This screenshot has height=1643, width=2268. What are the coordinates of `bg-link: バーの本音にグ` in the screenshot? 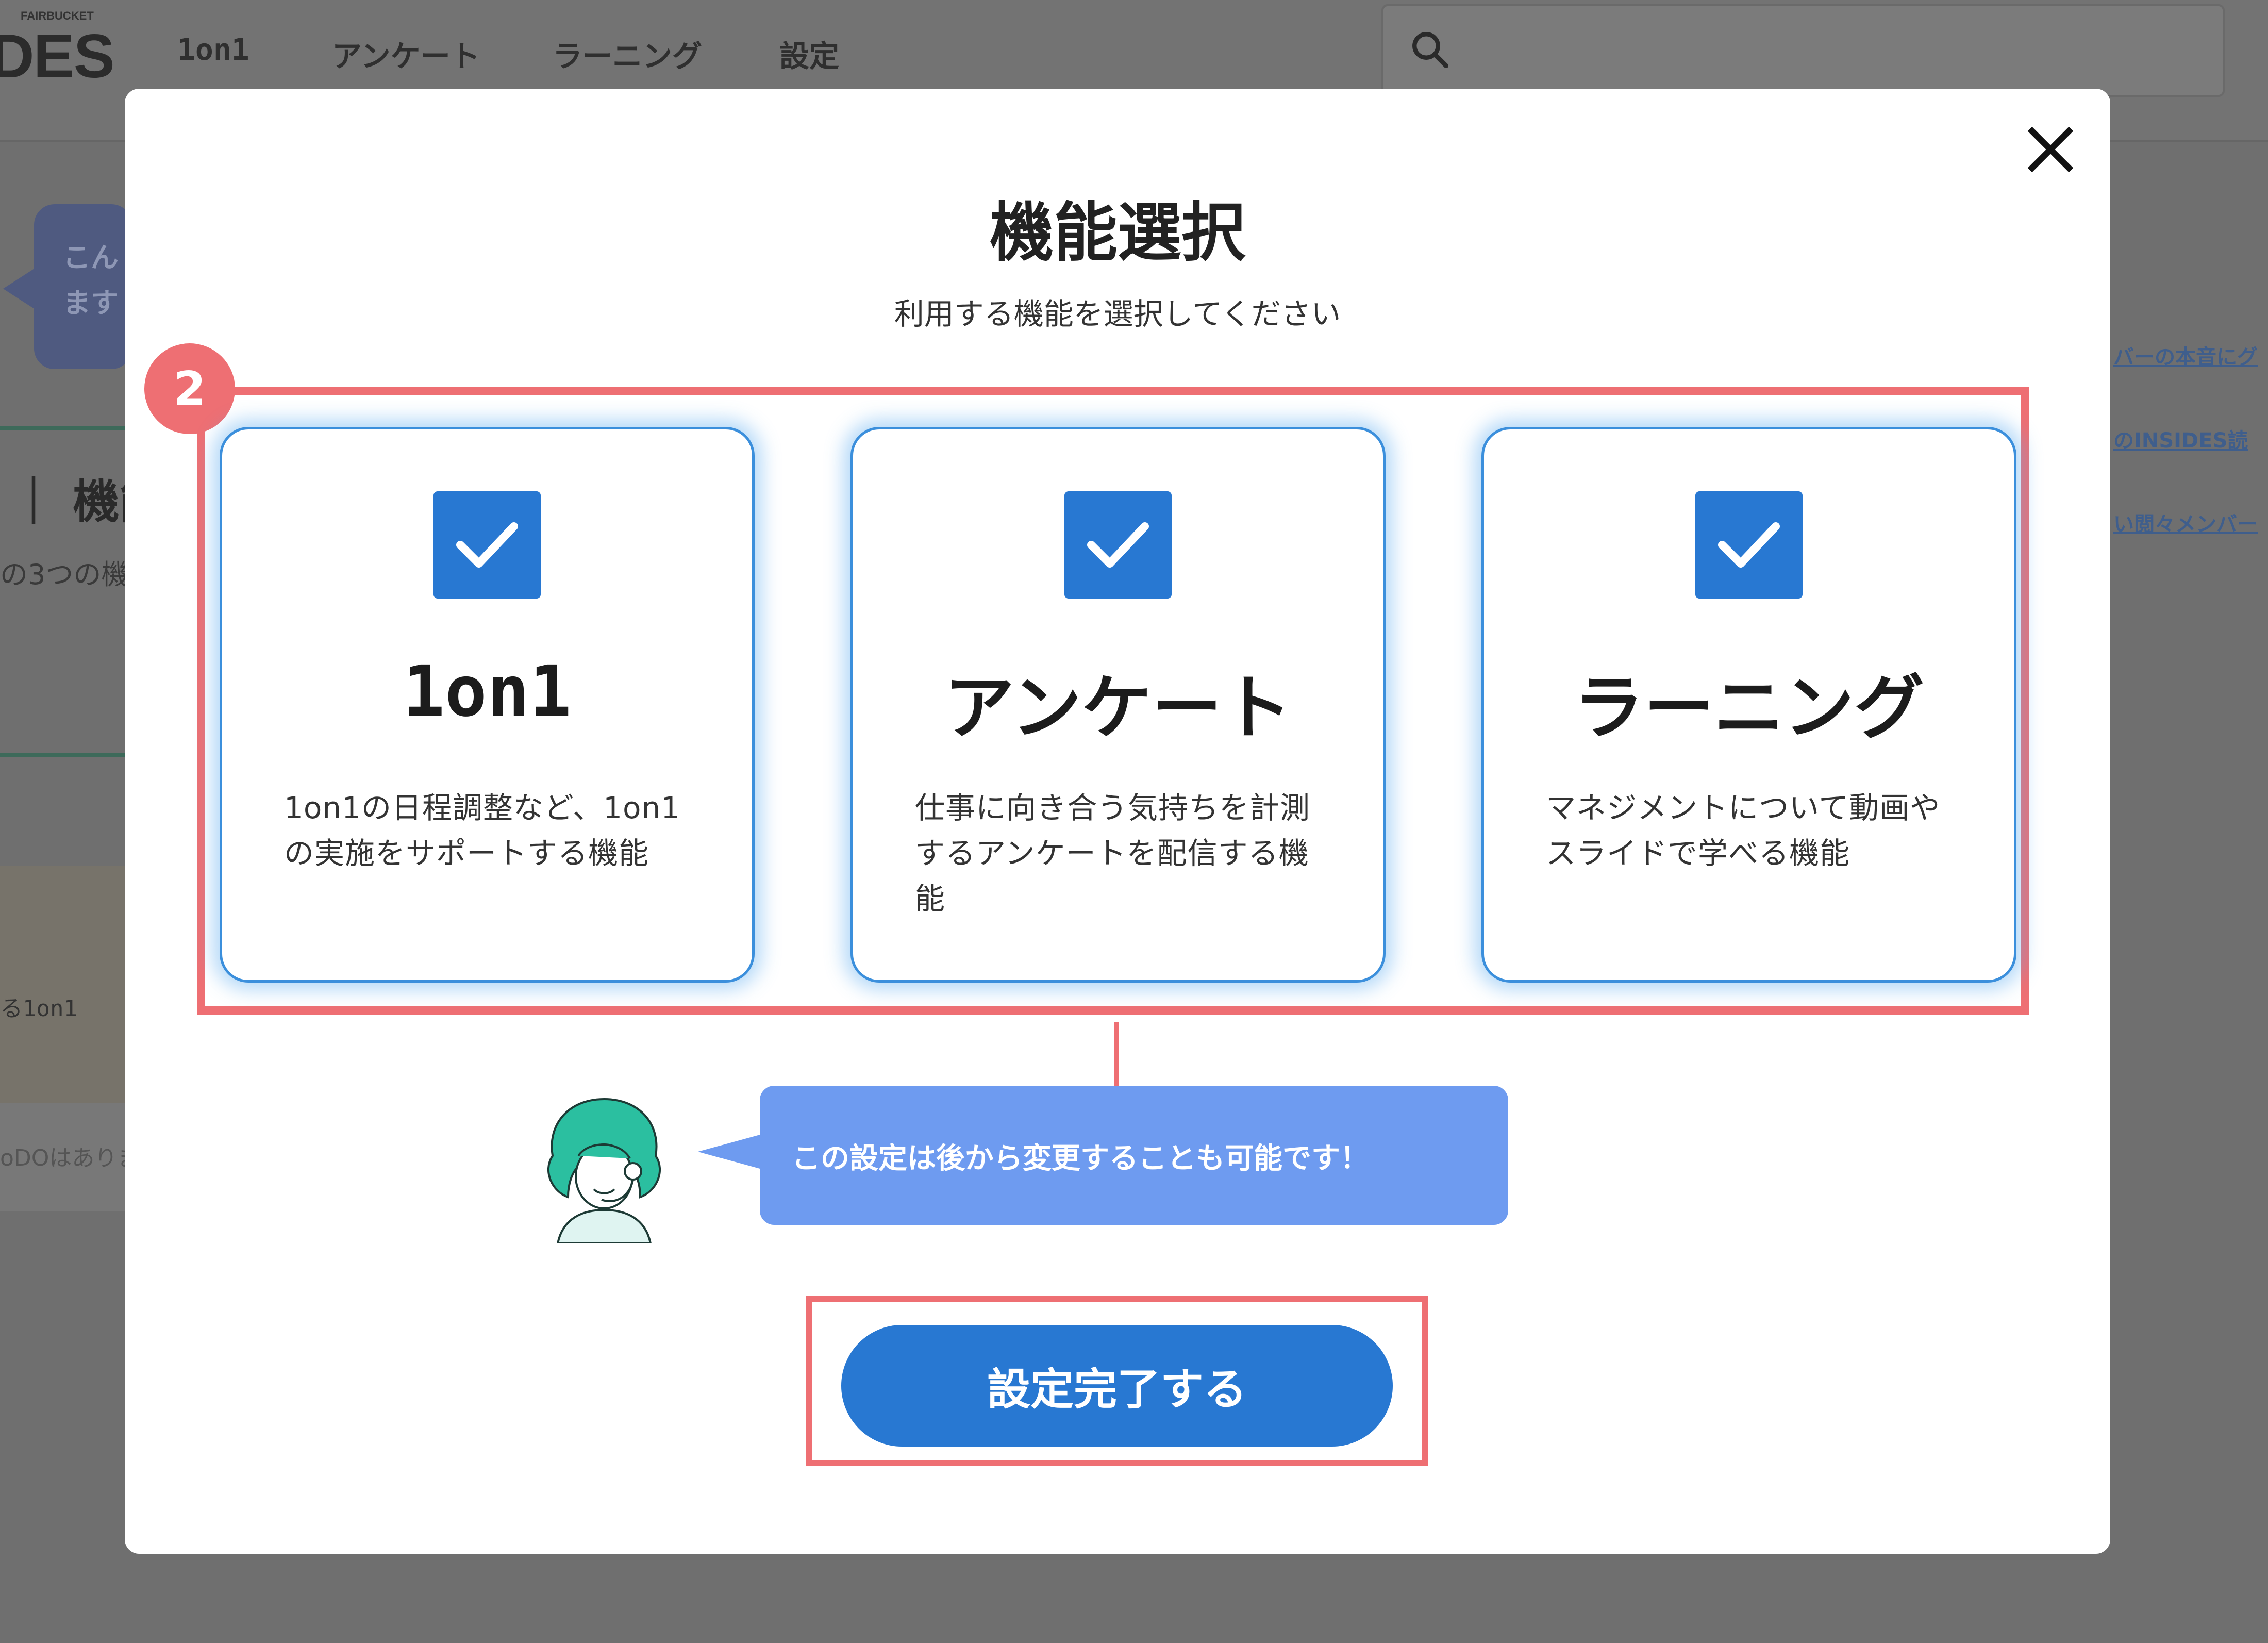 It's located at (2185, 355).